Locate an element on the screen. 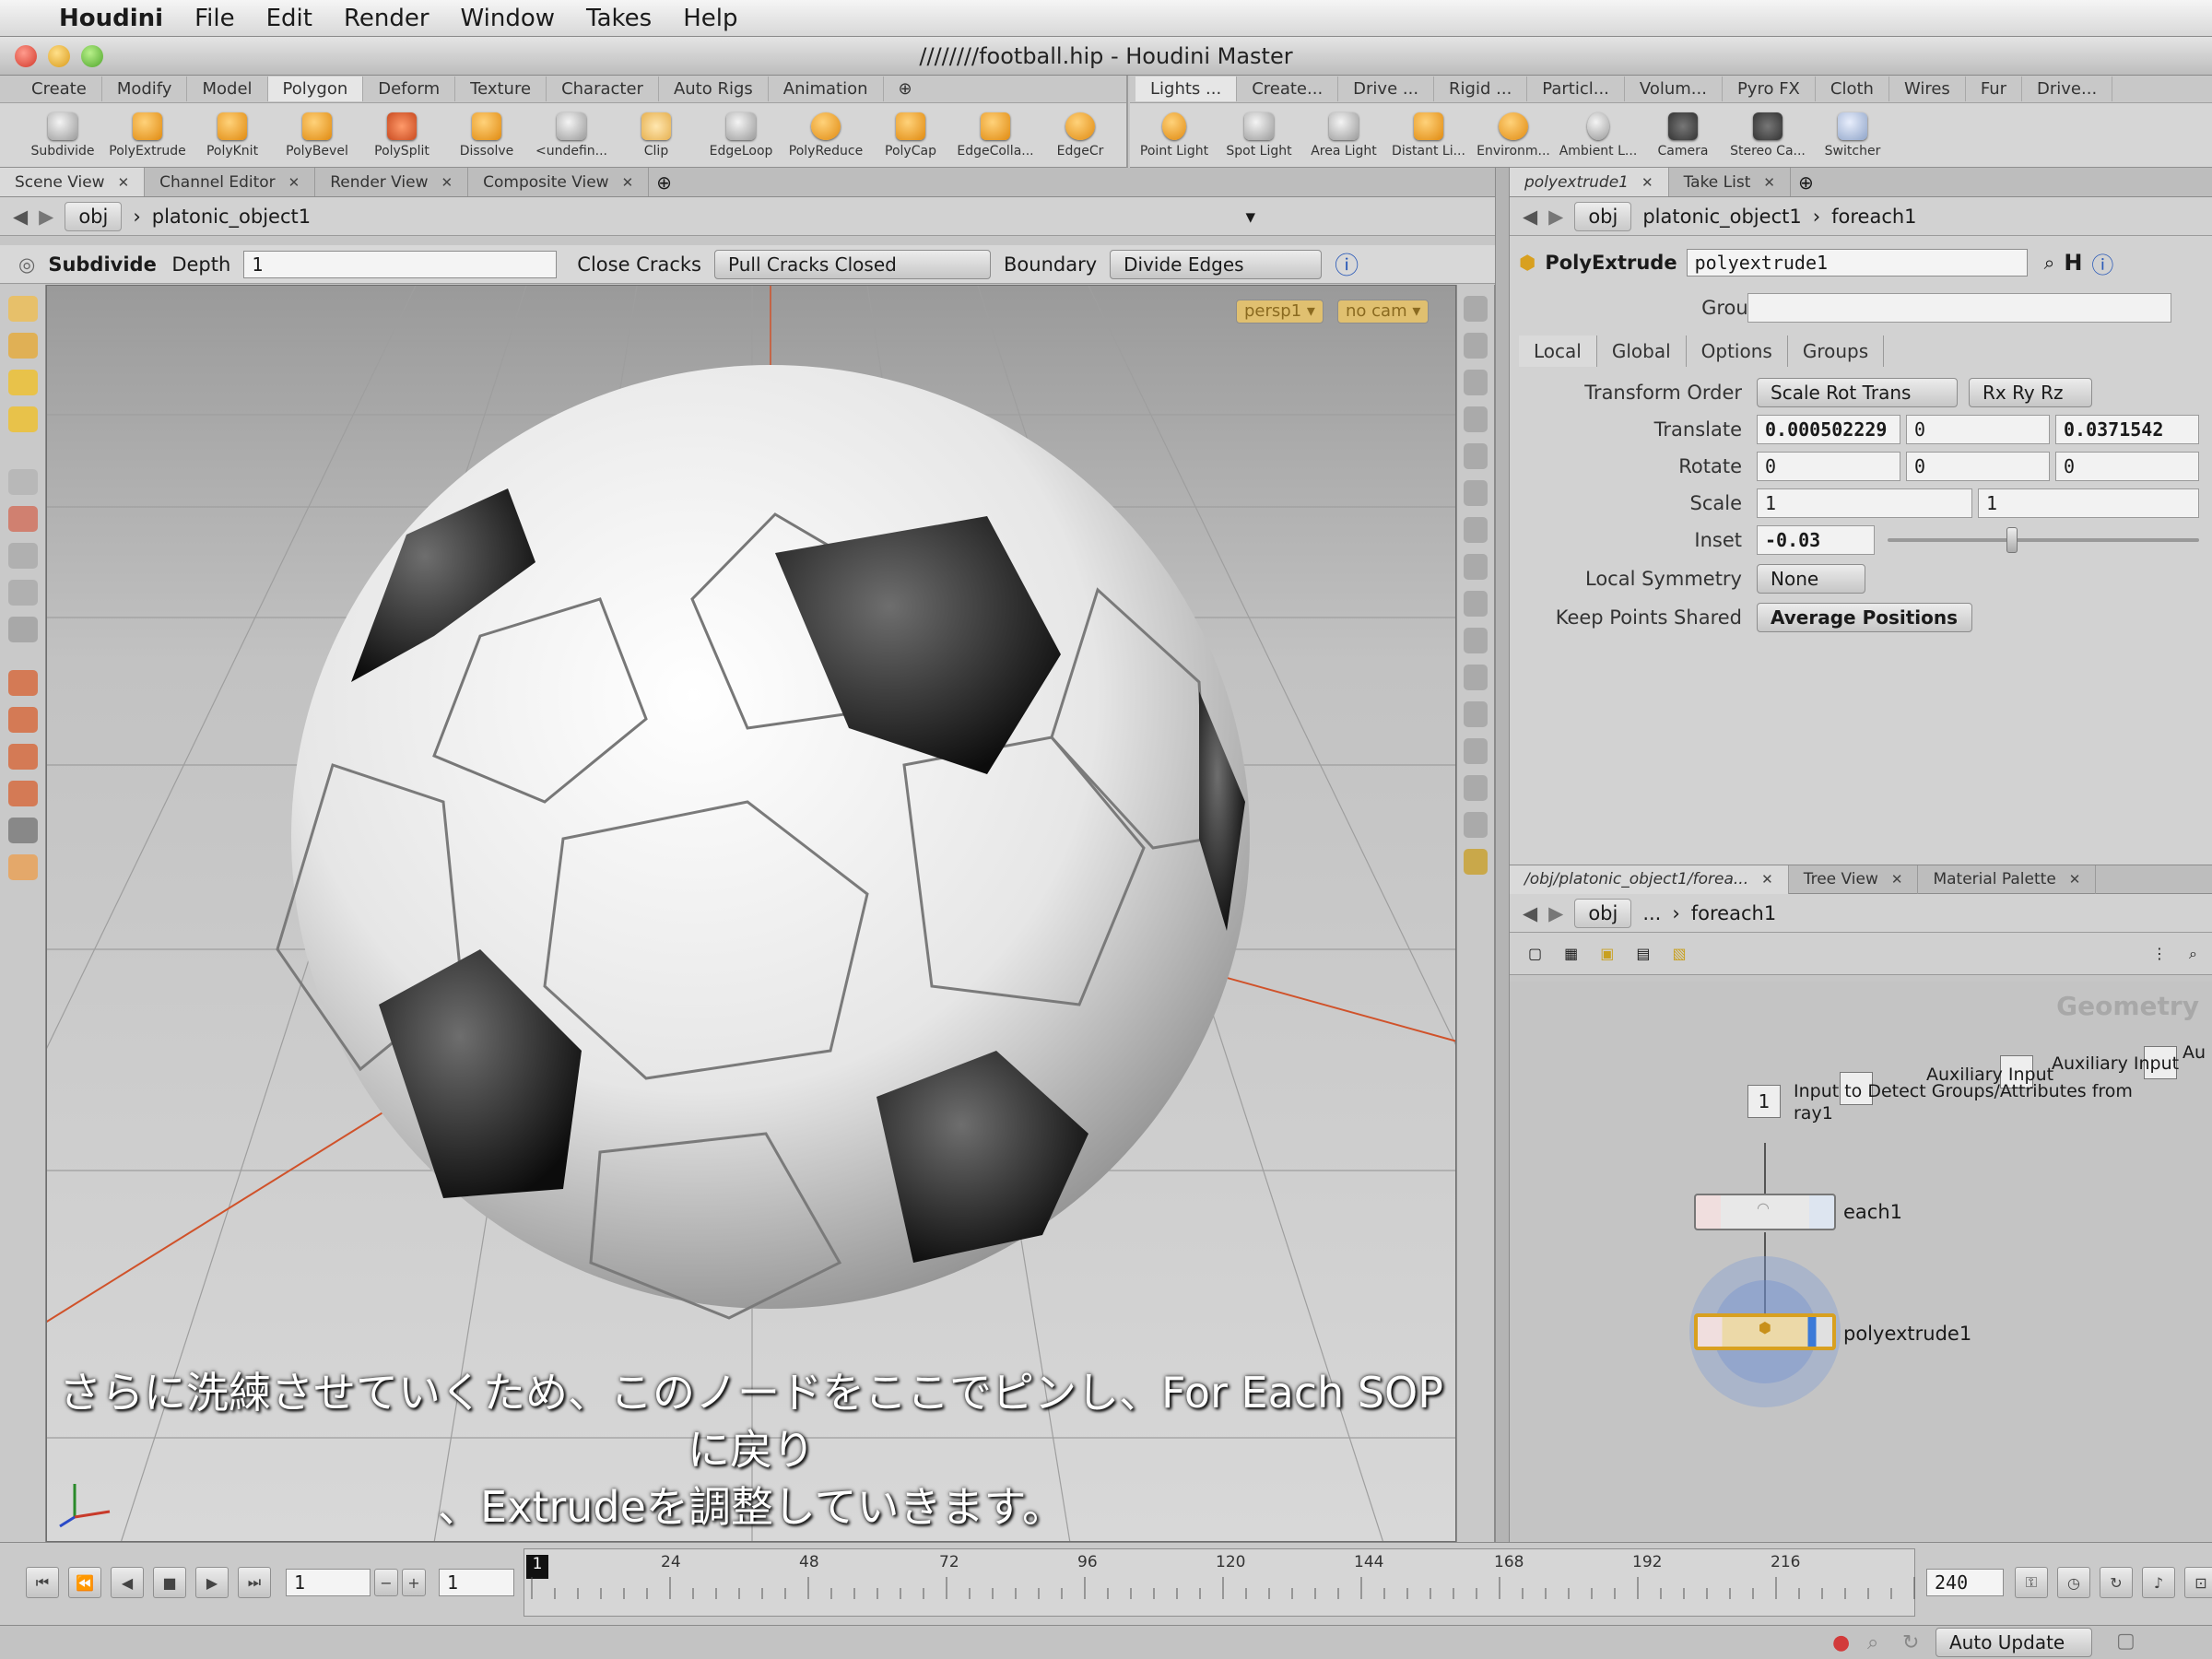 The width and height of the screenshot is (2212, 1659). handle-tool-icon is located at coordinates (22, 419).